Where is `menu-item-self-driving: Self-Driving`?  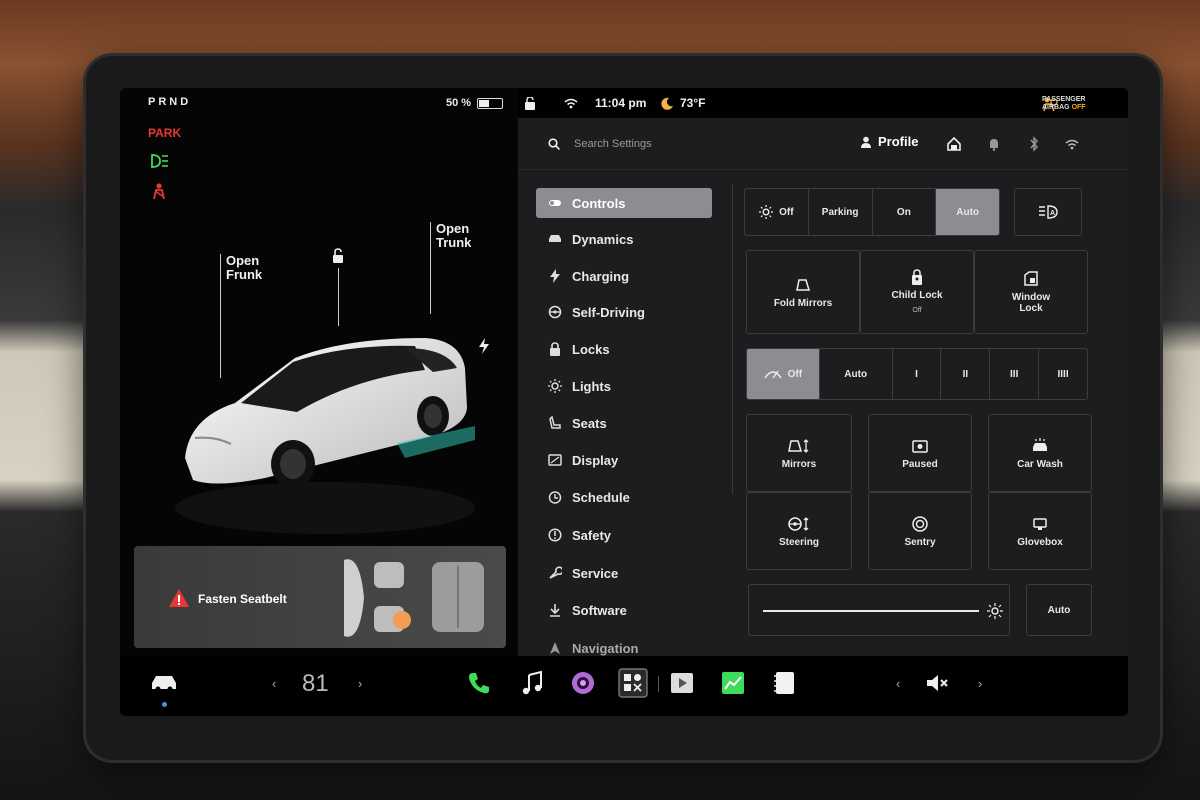
menu-item-self-driving: Self-Driving is located at coordinates (624, 312).